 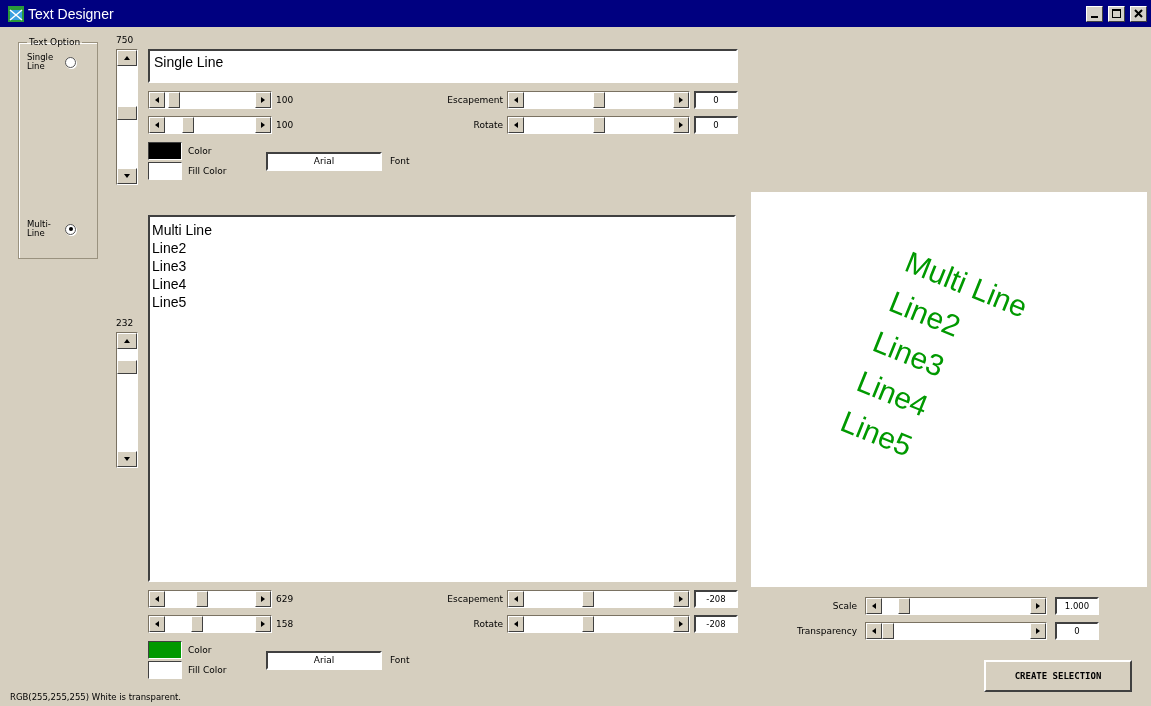 What do you see at coordinates (96, 697) in the screenshot?
I see `status-text: RGB(255,255,255) White is transparent.` at bounding box center [96, 697].